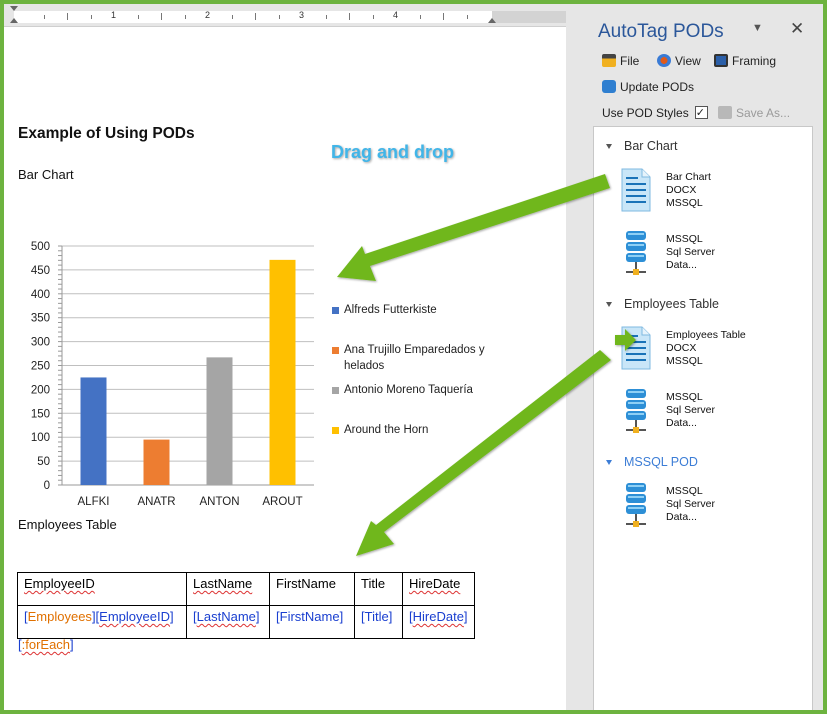  I want to click on use-pod-styles-toggle: Use POD Styles, so click(655, 113).